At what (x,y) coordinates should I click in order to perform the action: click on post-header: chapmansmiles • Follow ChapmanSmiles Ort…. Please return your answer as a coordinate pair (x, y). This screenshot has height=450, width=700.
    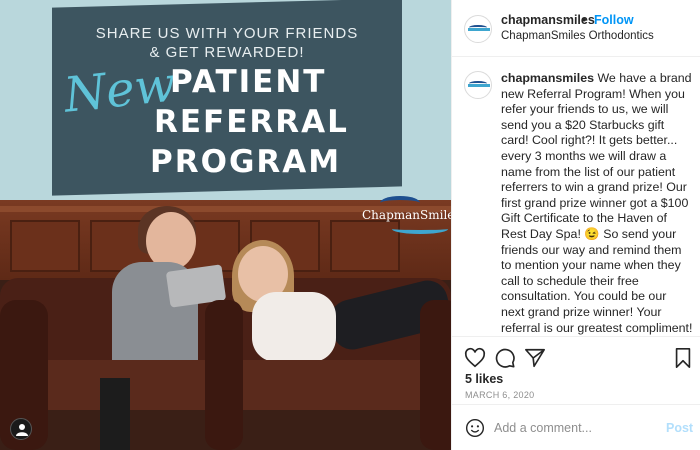
    Looking at the image, I should click on (576, 28).